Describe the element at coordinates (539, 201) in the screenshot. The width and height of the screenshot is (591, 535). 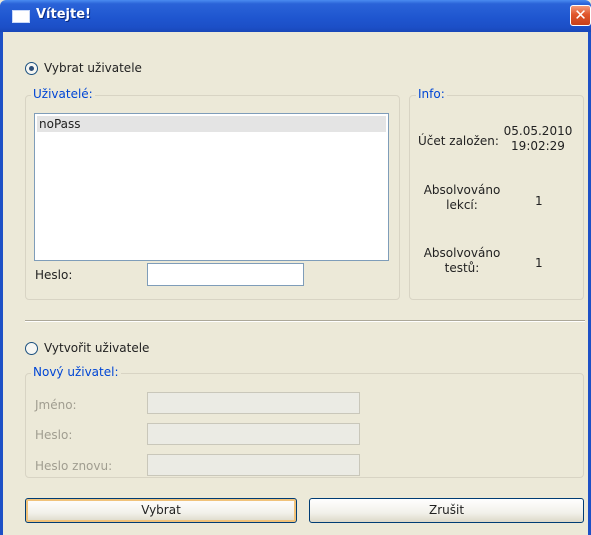
I see `lessons-value: 1` at that location.